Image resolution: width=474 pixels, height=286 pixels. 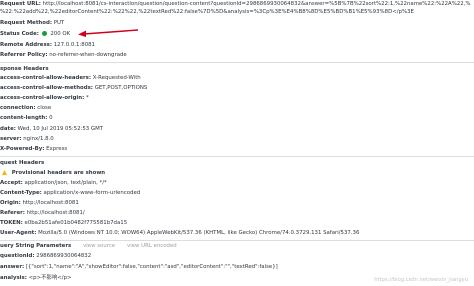 What do you see at coordinates (46, 78) in the screenshot?
I see `header-key: access-control-allow-headers:` at bounding box center [46, 78].